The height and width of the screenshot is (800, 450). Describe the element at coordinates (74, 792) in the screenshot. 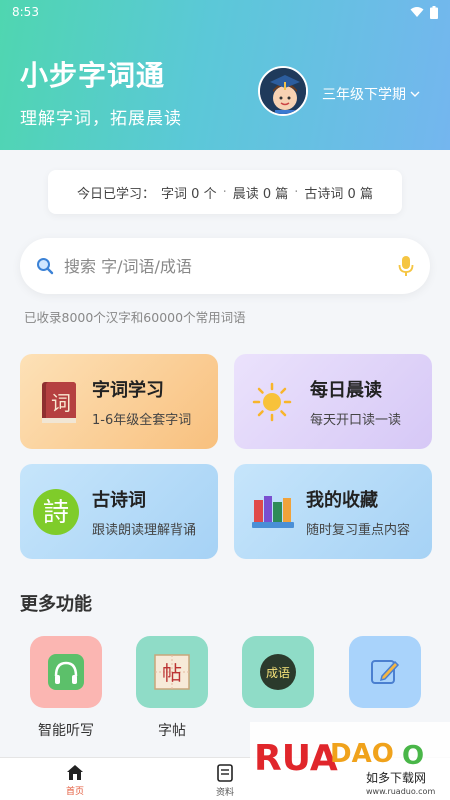

I see `tab-label: 首页` at that location.